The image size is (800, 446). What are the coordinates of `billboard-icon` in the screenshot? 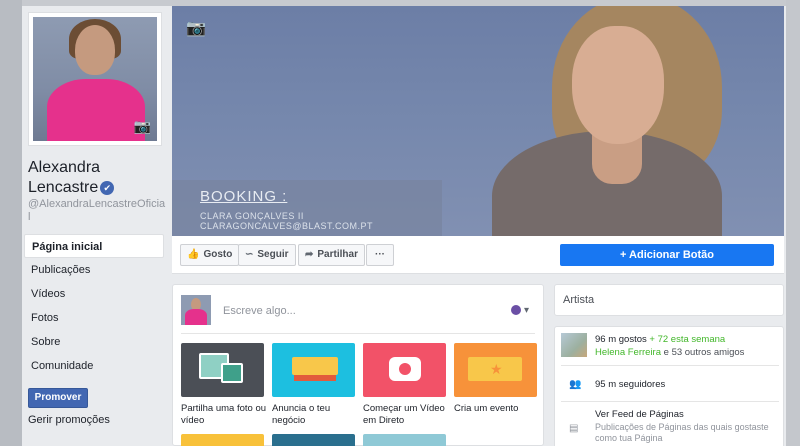 It's located at (315, 366).